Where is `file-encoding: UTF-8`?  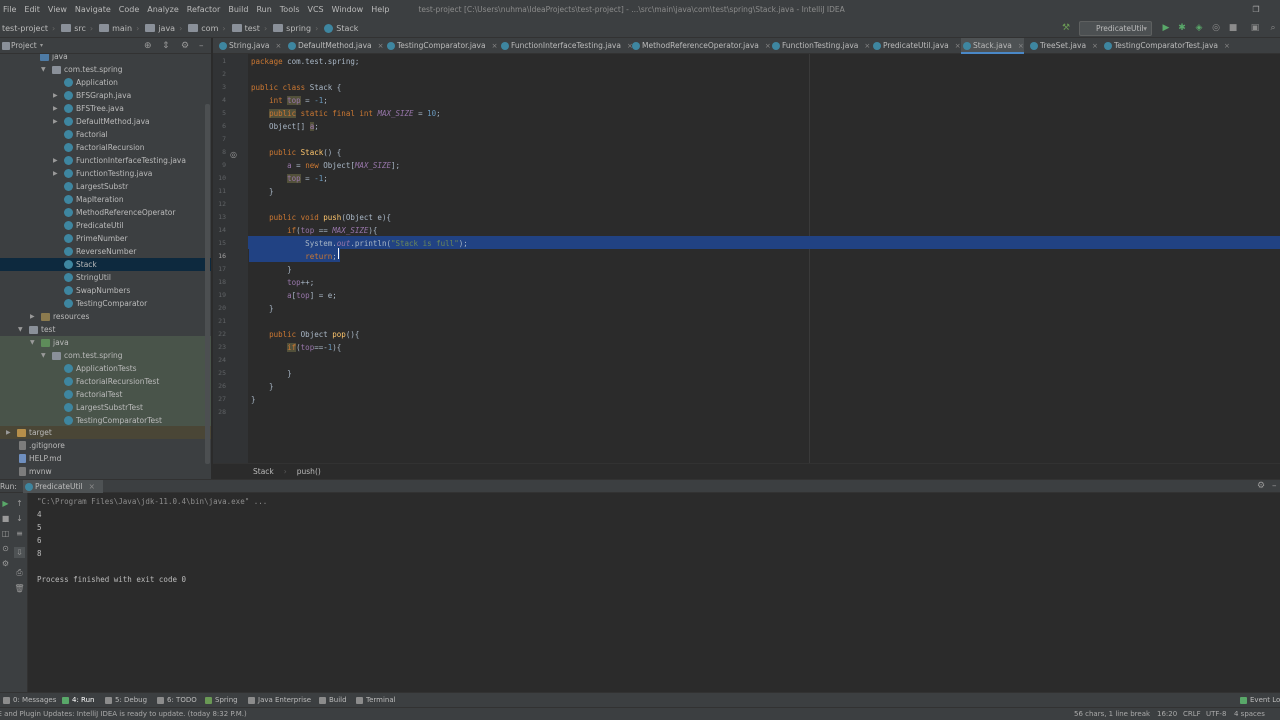 file-encoding: UTF-8 is located at coordinates (1216, 714).